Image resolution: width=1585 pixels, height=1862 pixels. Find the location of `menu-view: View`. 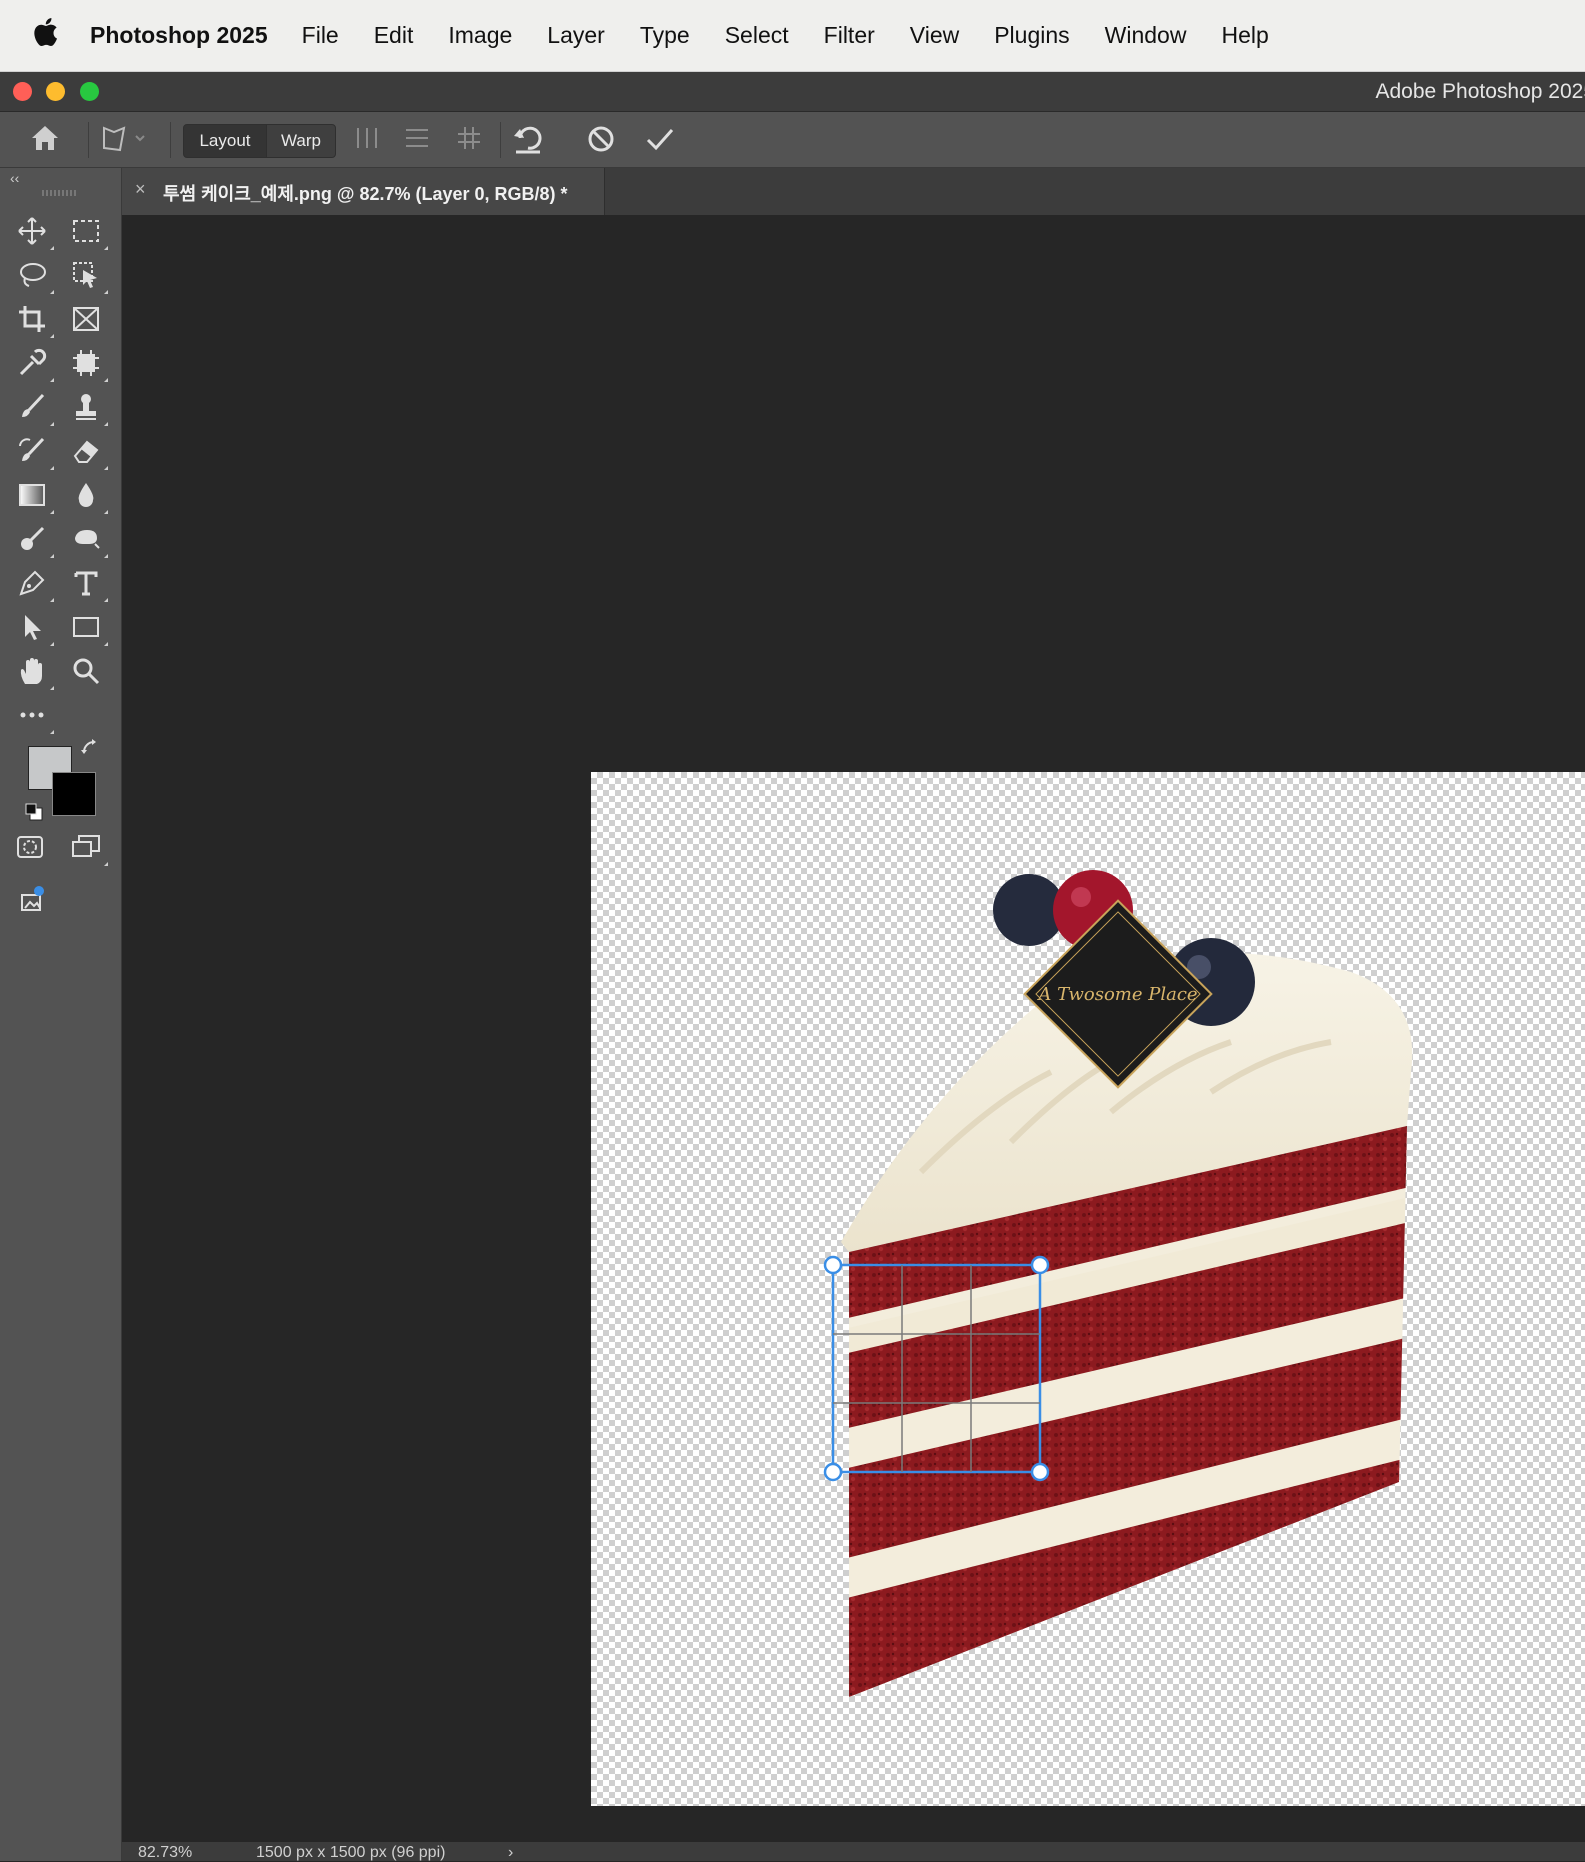

menu-view: View is located at coordinates (934, 35).